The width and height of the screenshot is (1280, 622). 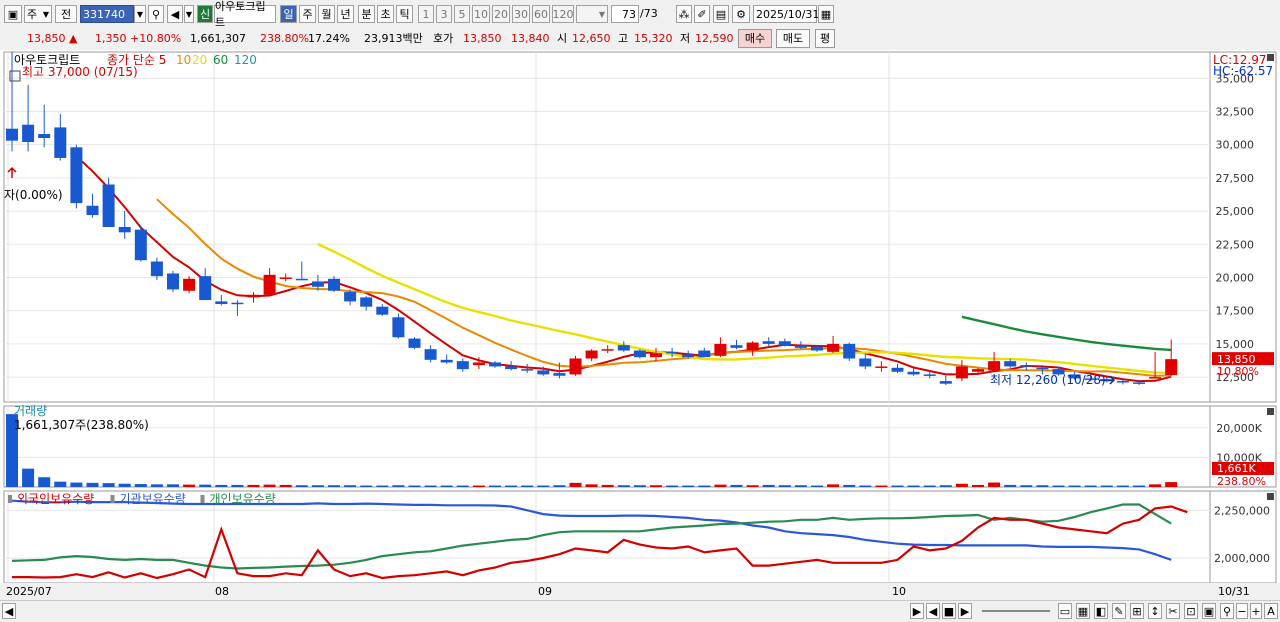 What do you see at coordinates (29, 591) in the screenshot?
I see `x-tick-label: 2025/07` at bounding box center [29, 591].